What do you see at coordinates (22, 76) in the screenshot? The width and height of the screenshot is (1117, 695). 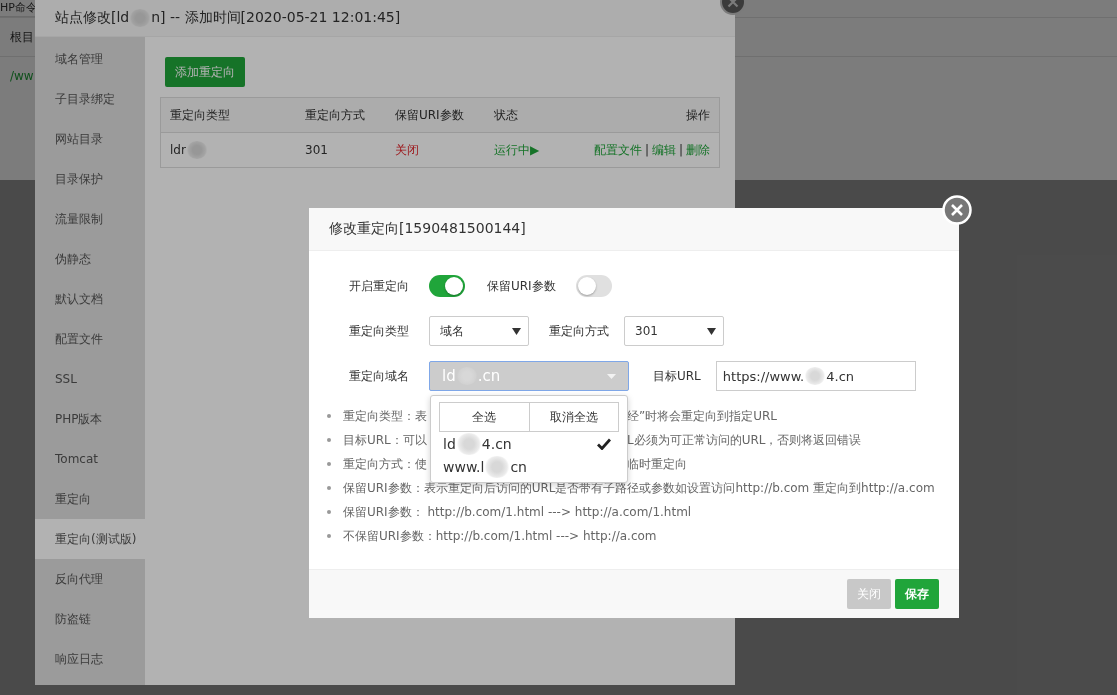 I see `table-cell: /ww` at bounding box center [22, 76].